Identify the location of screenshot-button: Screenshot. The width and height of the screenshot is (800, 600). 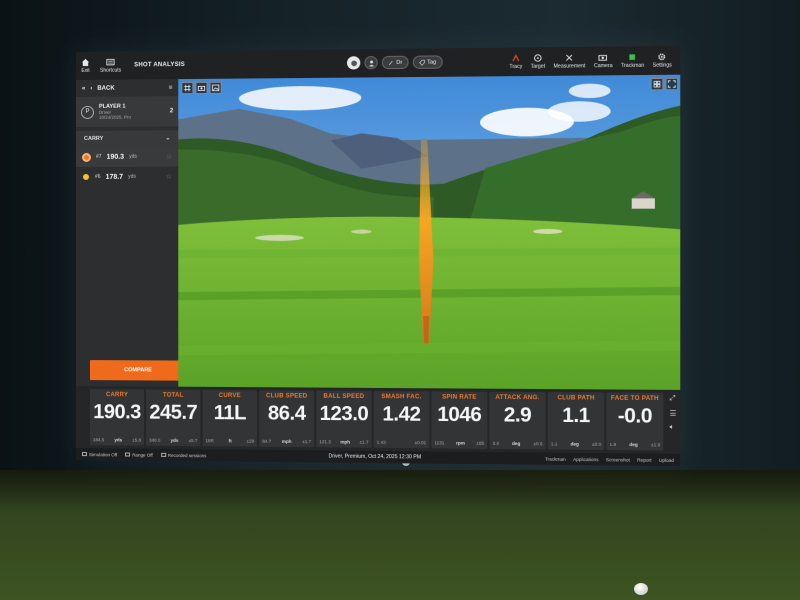
(618, 459).